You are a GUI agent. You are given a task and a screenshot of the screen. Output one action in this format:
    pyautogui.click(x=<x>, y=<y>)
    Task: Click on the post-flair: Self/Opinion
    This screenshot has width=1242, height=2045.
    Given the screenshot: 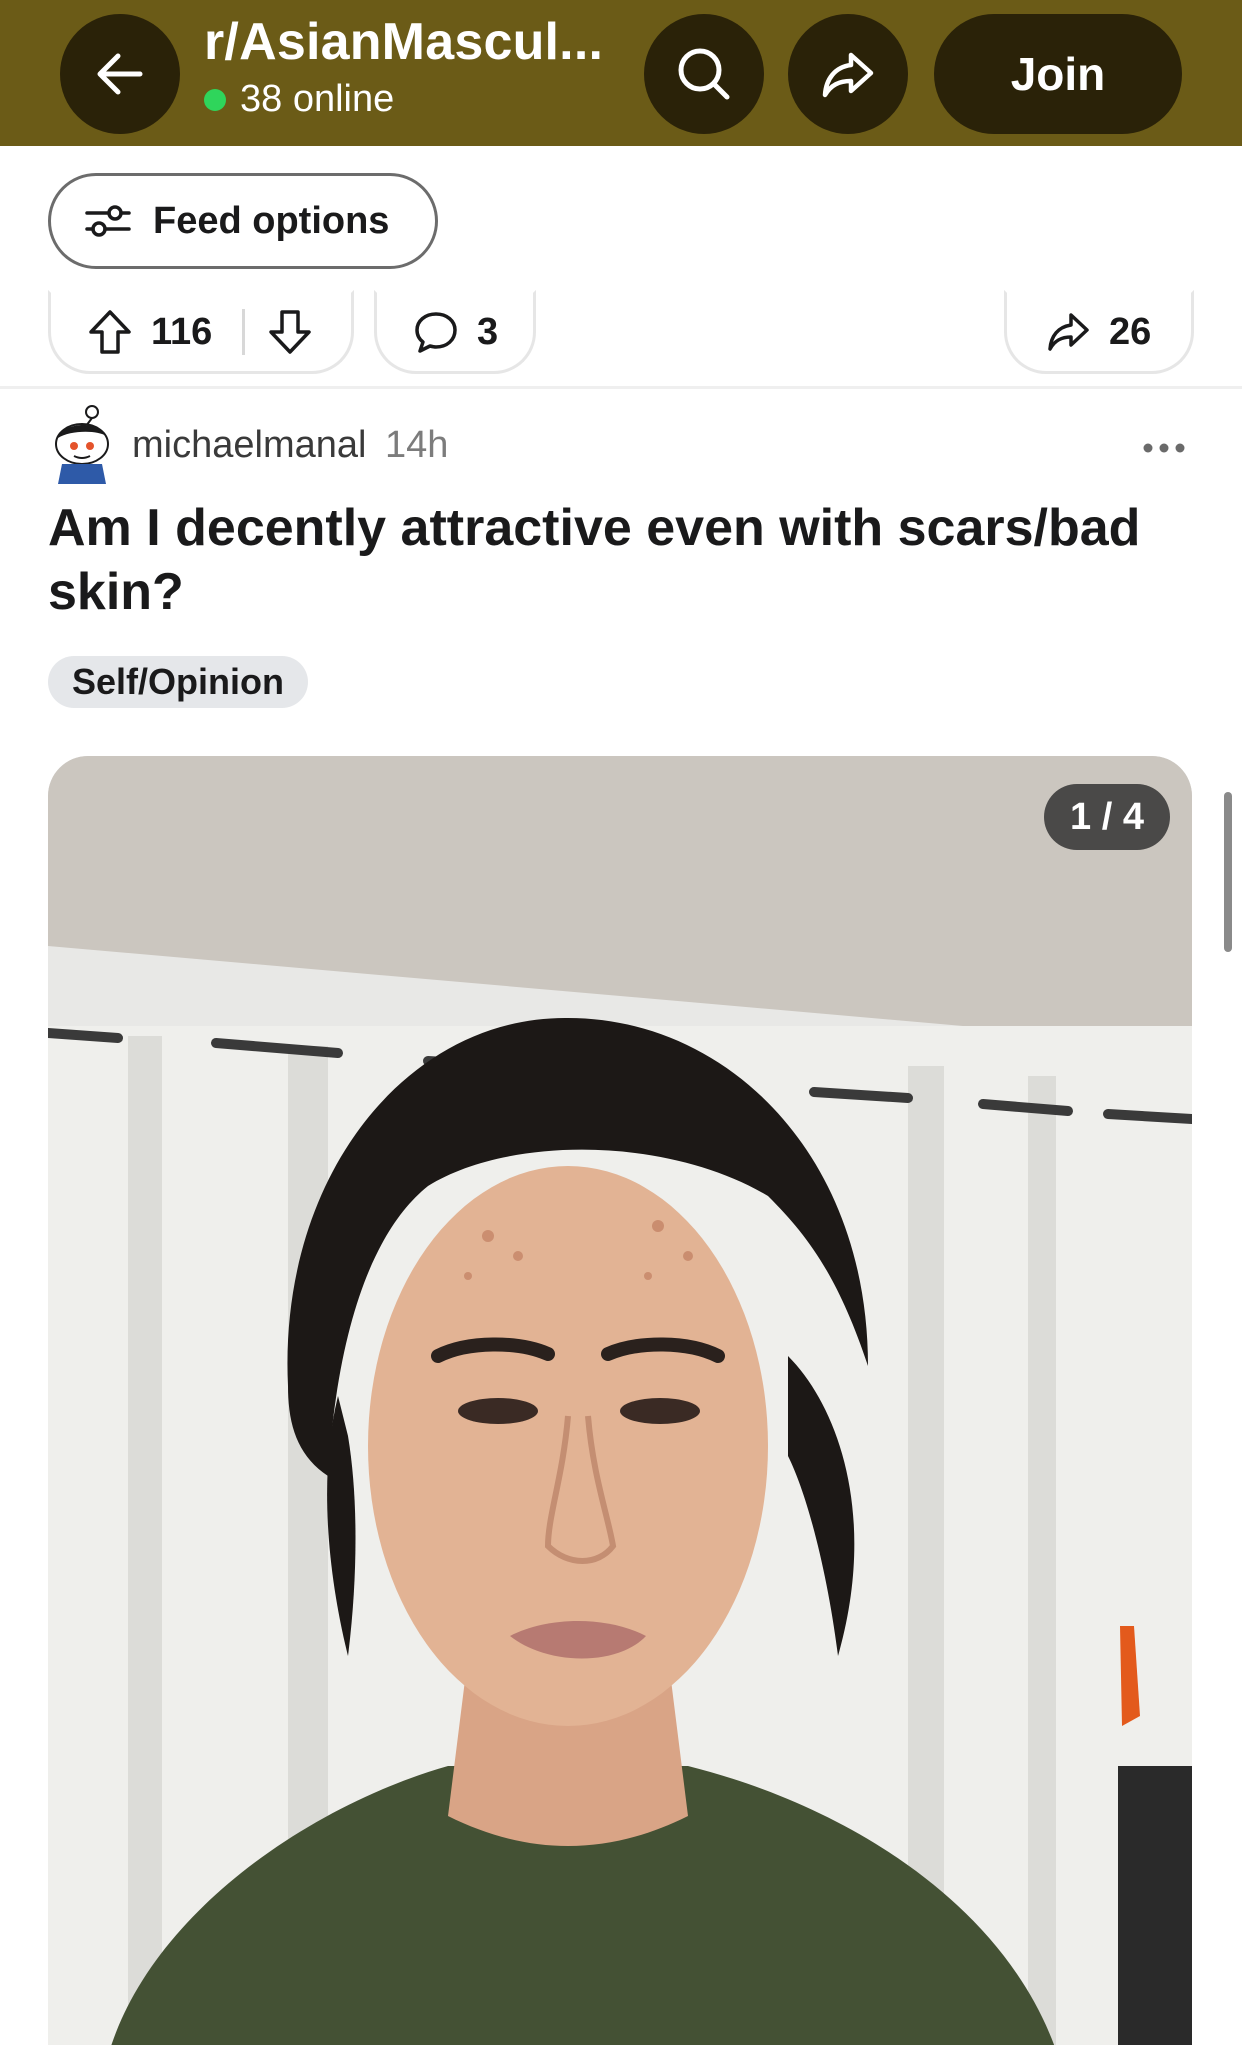 What is the action you would take?
    pyautogui.click(x=178, y=682)
    